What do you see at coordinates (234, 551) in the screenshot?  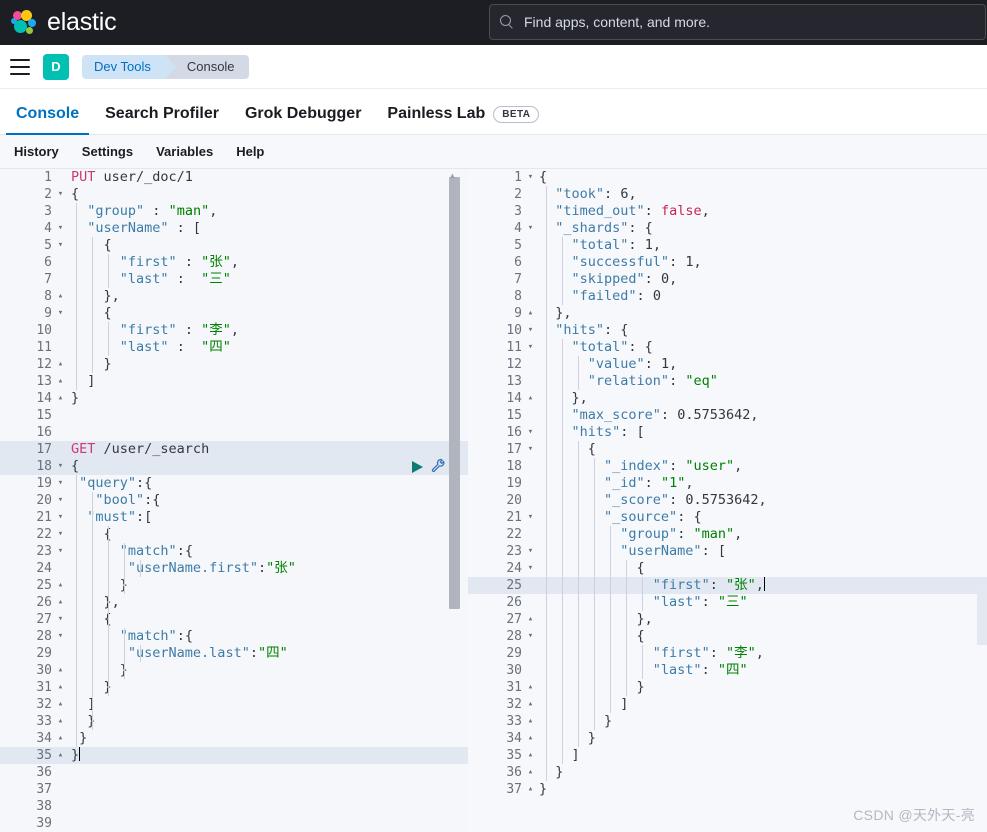 I see `code-line: 23 ▾ "match":{` at bounding box center [234, 551].